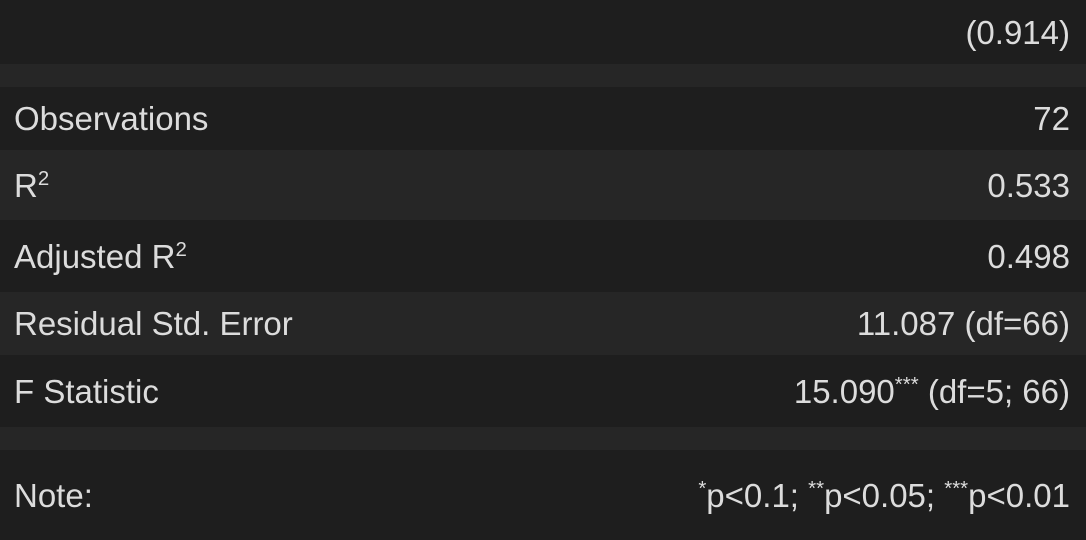  I want to click on observations-value: 72, so click(1051, 118).